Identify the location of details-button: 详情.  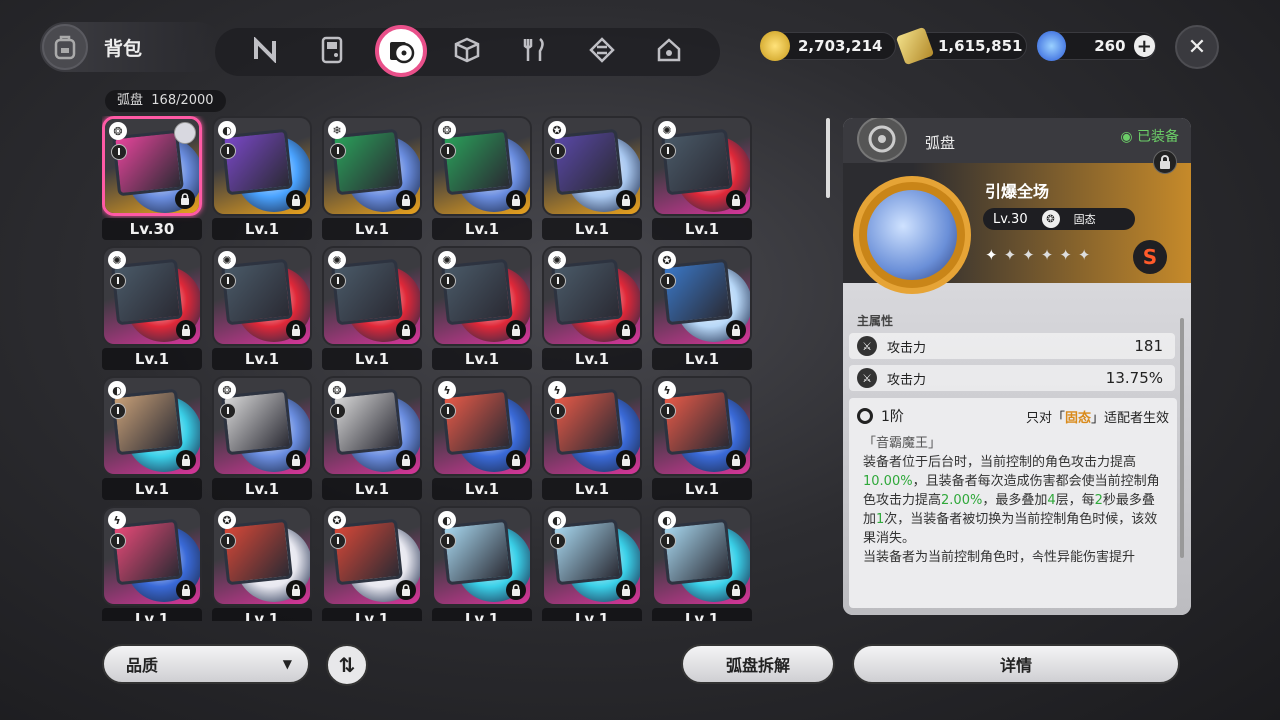
(1016, 664).